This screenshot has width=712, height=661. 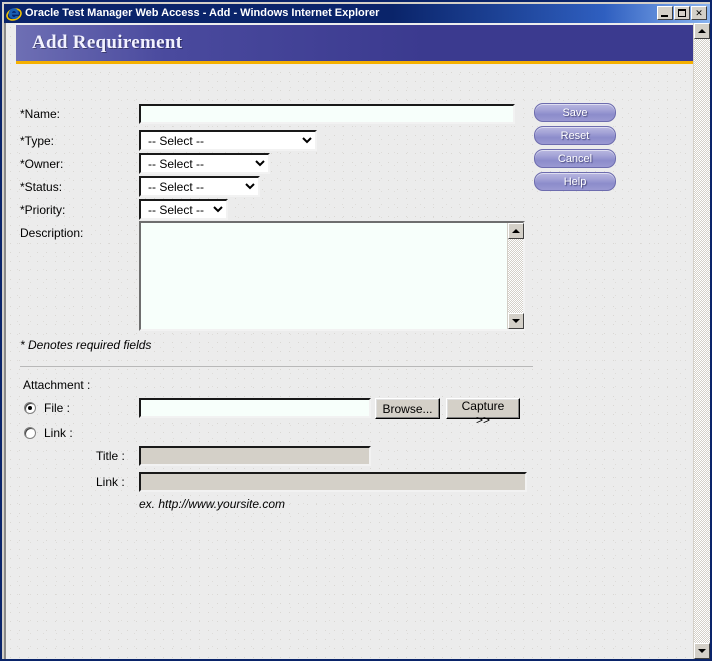 I want to click on minimize-button, so click(x=665, y=13).